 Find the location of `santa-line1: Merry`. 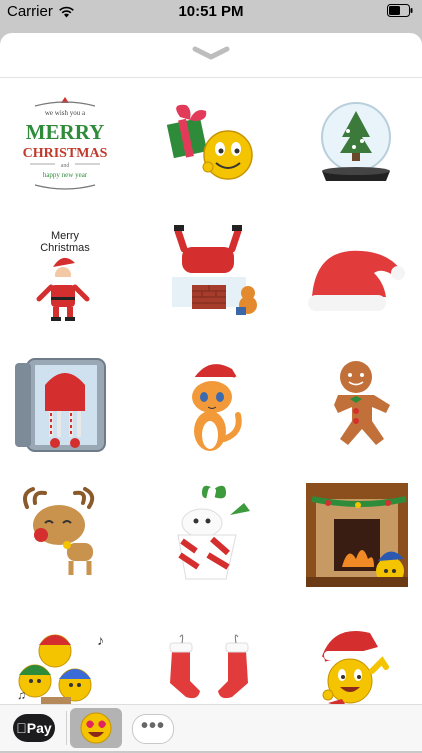

santa-line1: Merry is located at coordinates (65, 236).